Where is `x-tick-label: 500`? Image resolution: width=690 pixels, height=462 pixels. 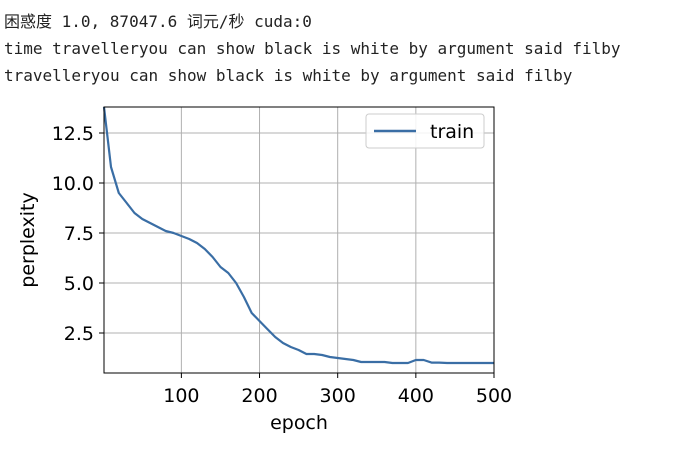
x-tick-label: 500 is located at coordinates (494, 396).